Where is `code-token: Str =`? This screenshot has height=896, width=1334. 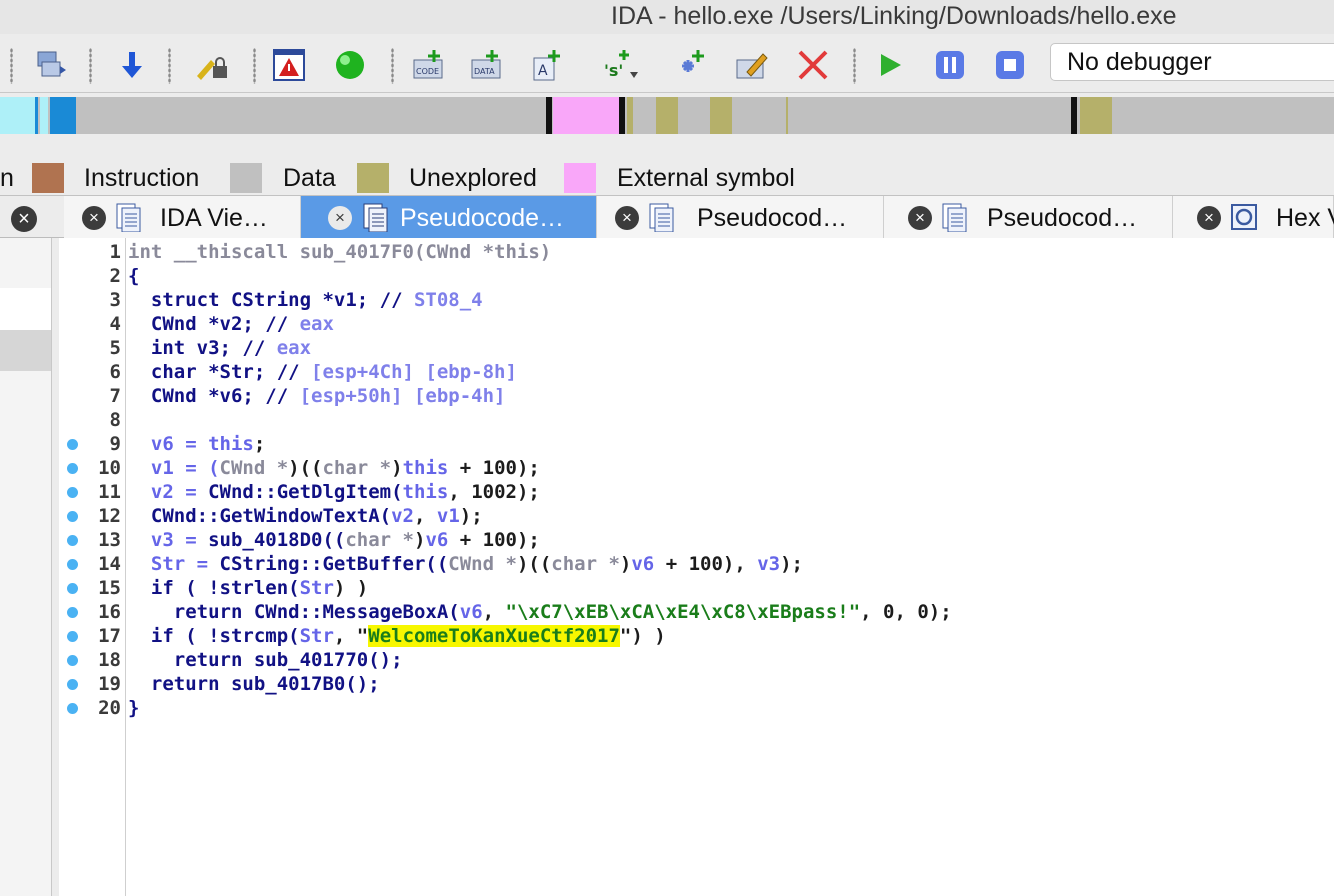
code-token: Str = is located at coordinates (174, 564).